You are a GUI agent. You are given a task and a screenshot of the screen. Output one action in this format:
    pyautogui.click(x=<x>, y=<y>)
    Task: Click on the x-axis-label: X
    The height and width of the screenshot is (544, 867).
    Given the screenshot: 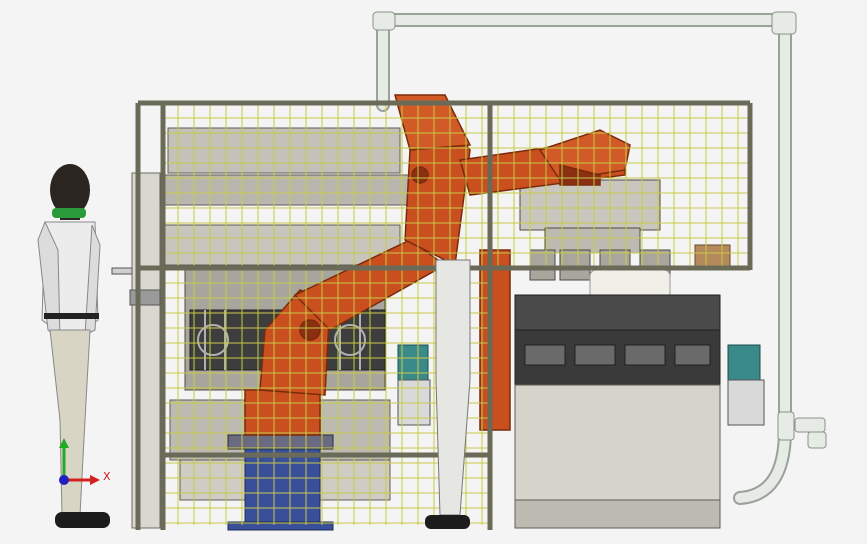 What is the action you would take?
    pyautogui.click(x=107, y=476)
    